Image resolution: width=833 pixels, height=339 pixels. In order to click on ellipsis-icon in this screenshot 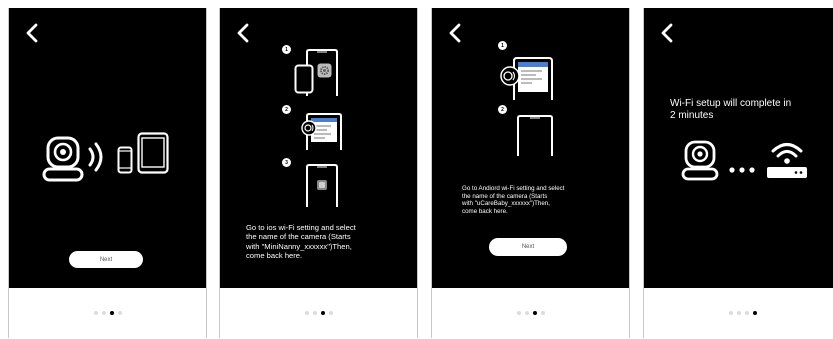, I will do `click(742, 170)`.